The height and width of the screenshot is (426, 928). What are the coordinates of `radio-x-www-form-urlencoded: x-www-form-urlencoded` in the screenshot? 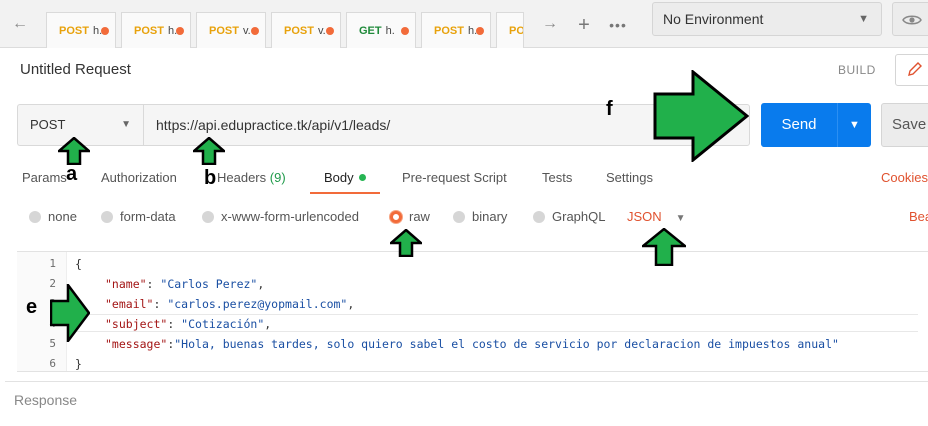 It's located at (280, 216).